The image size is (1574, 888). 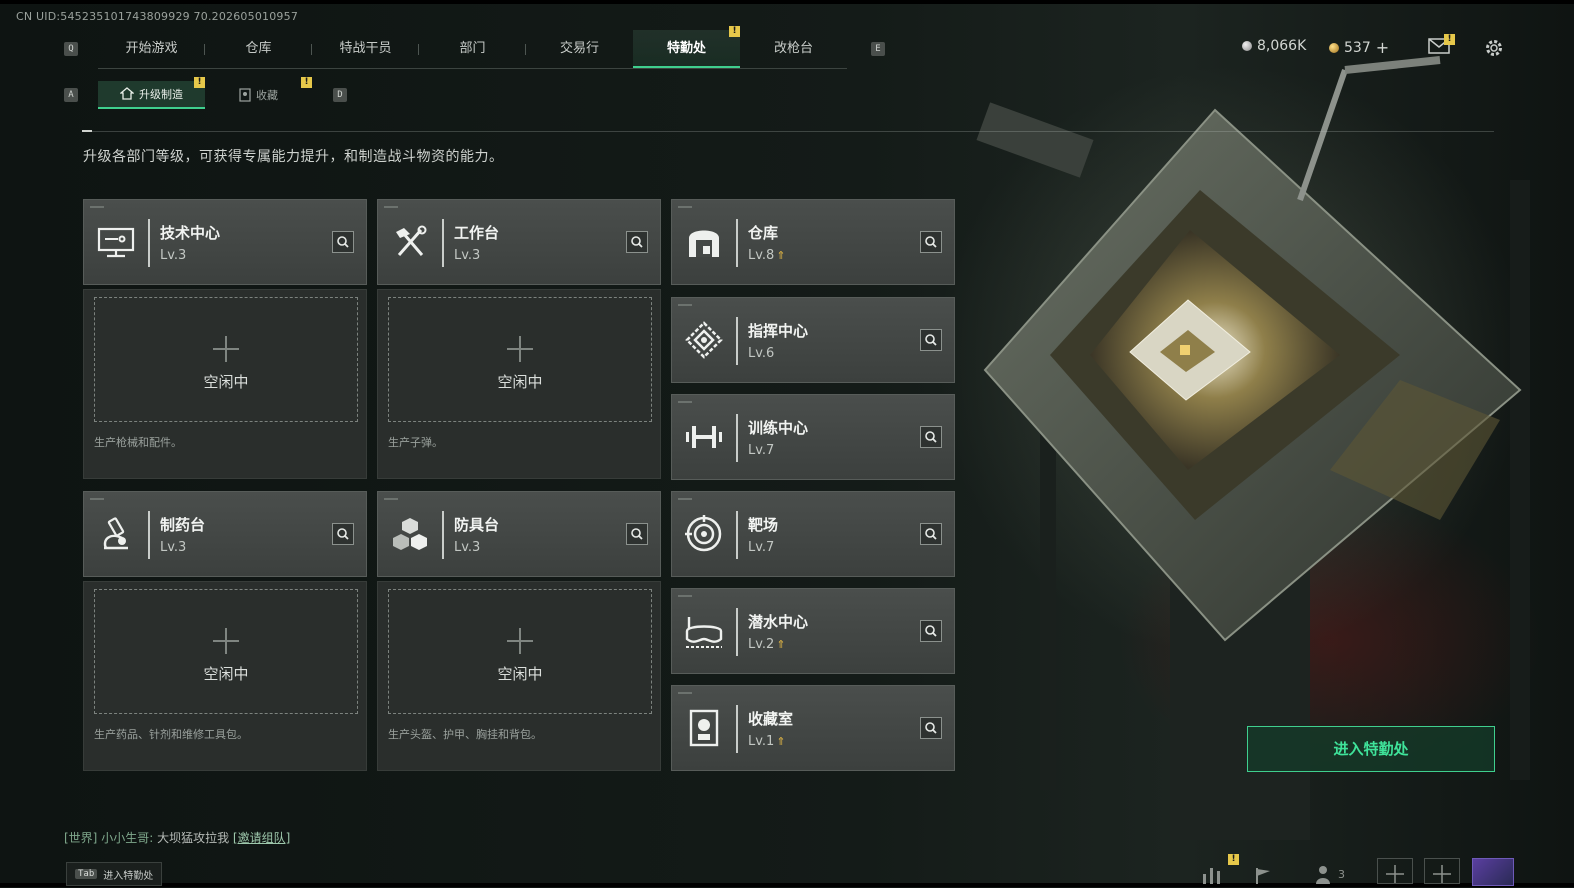 I want to click on chat-sender: 小小生哥:, so click(x=127, y=838).